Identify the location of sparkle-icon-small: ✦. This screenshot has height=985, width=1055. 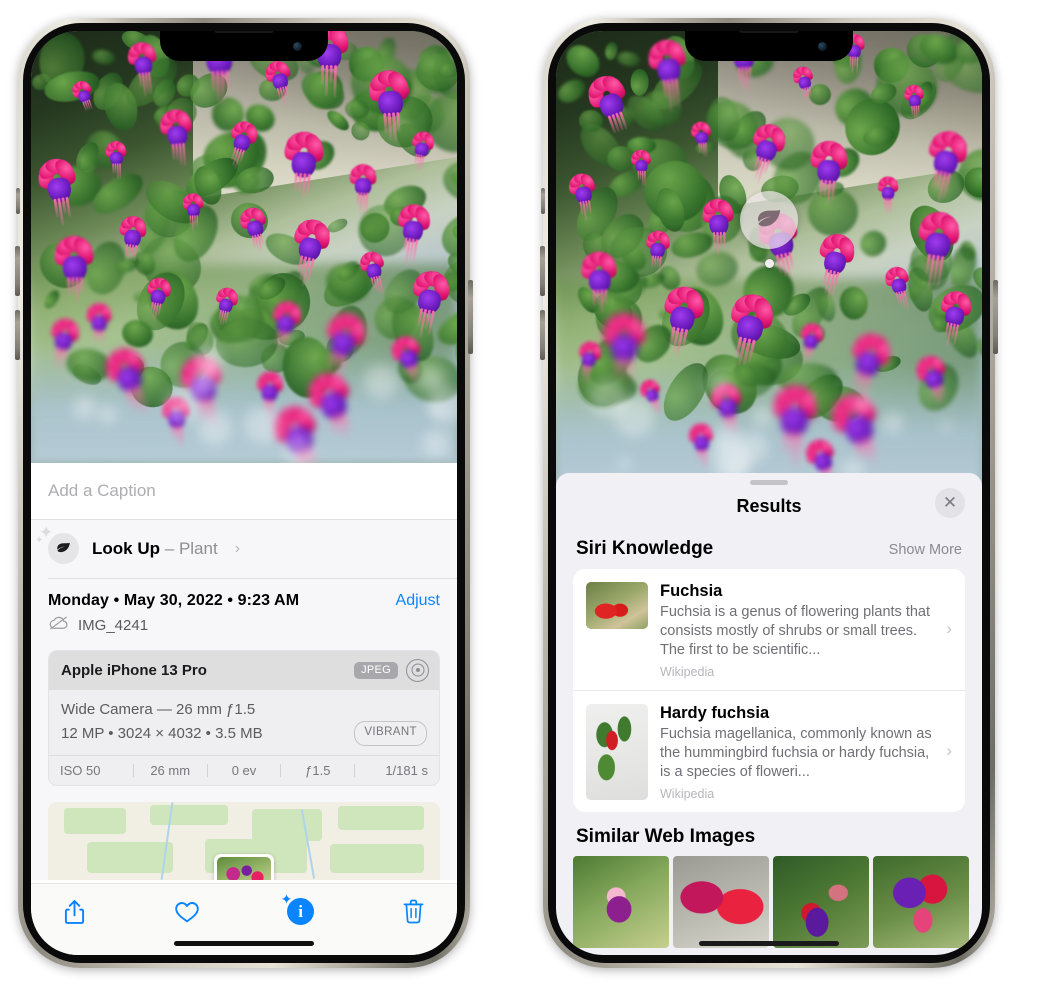
(39, 540).